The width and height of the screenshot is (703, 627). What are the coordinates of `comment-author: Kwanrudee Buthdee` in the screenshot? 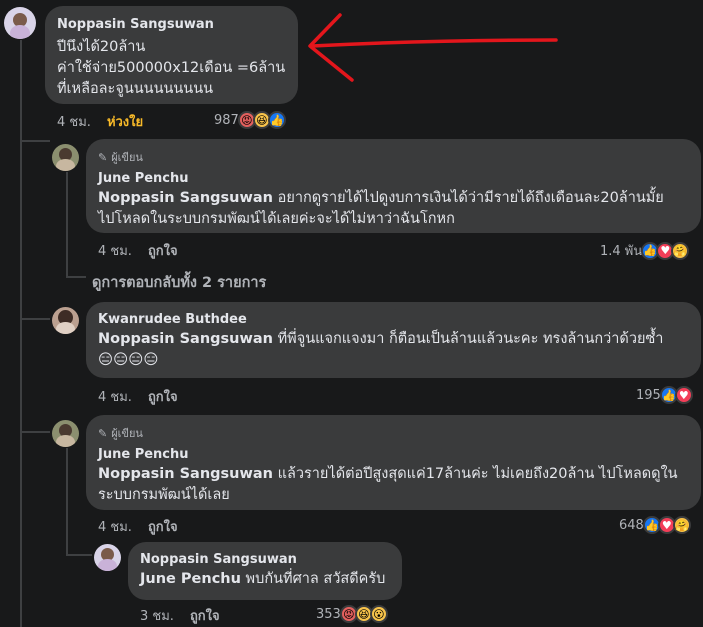 It's located at (393, 320).